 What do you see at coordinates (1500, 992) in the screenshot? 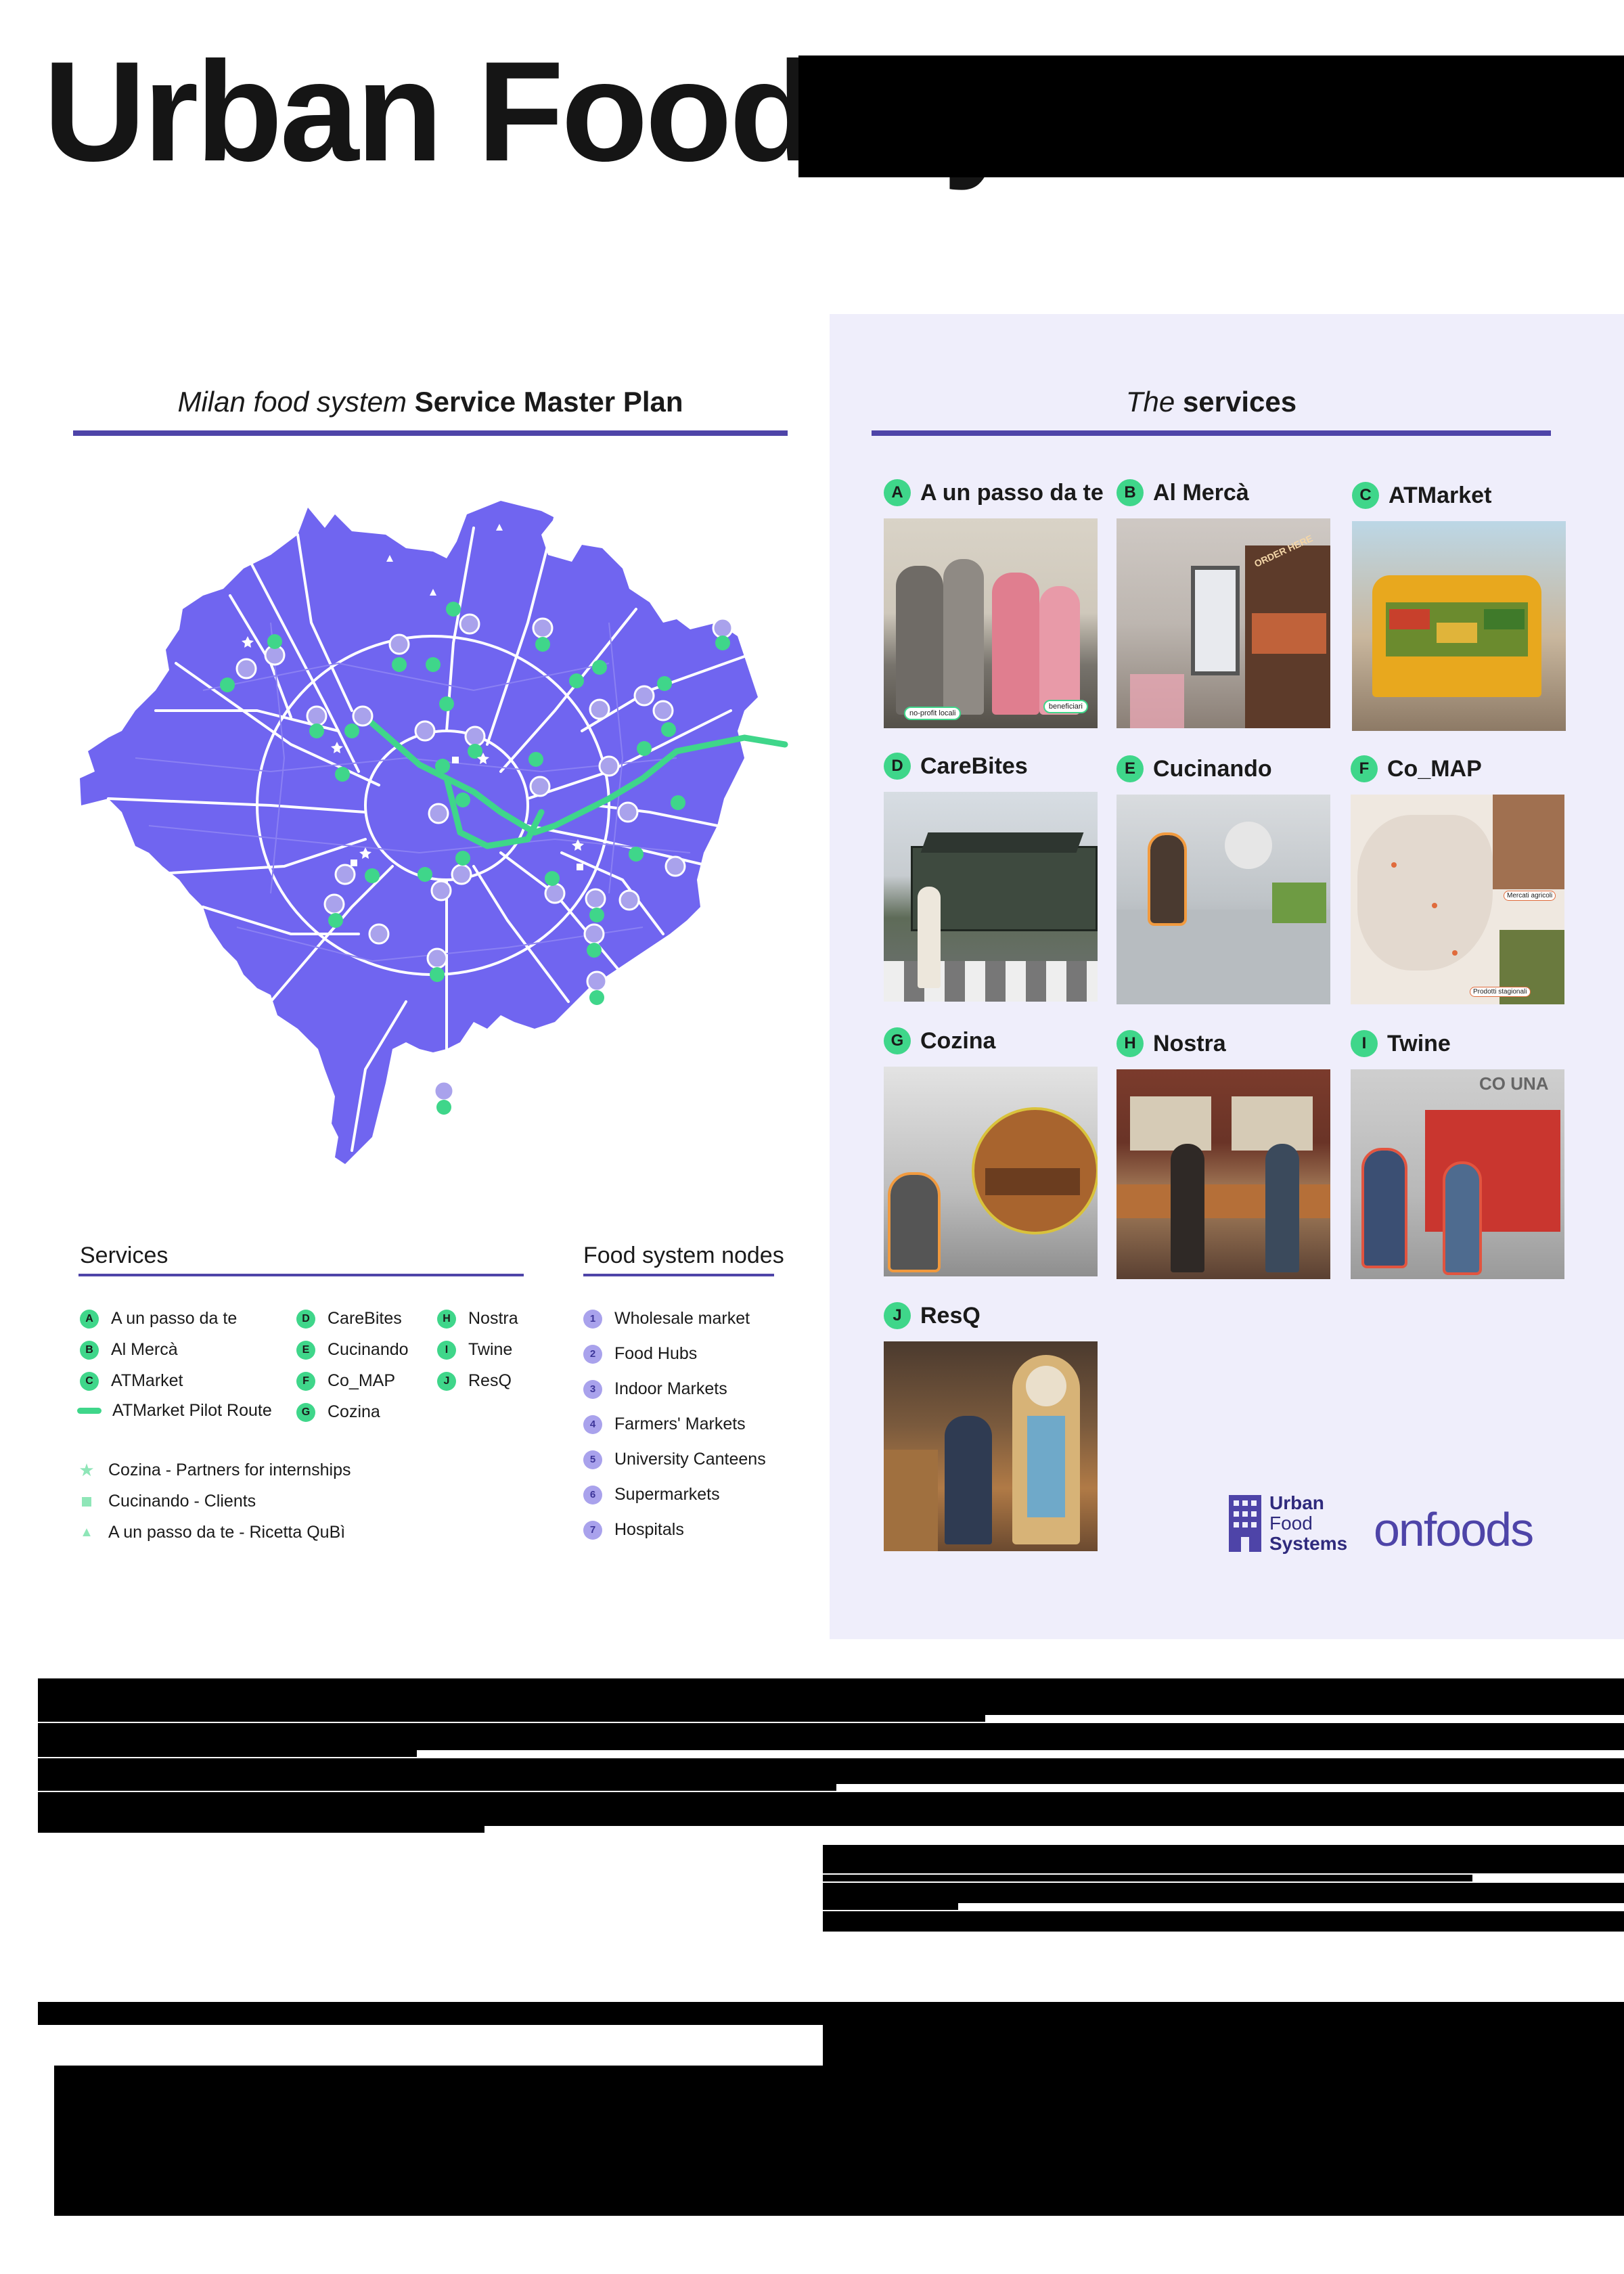
I see `photo-label-bottom: Prodotti stagionali` at bounding box center [1500, 992].